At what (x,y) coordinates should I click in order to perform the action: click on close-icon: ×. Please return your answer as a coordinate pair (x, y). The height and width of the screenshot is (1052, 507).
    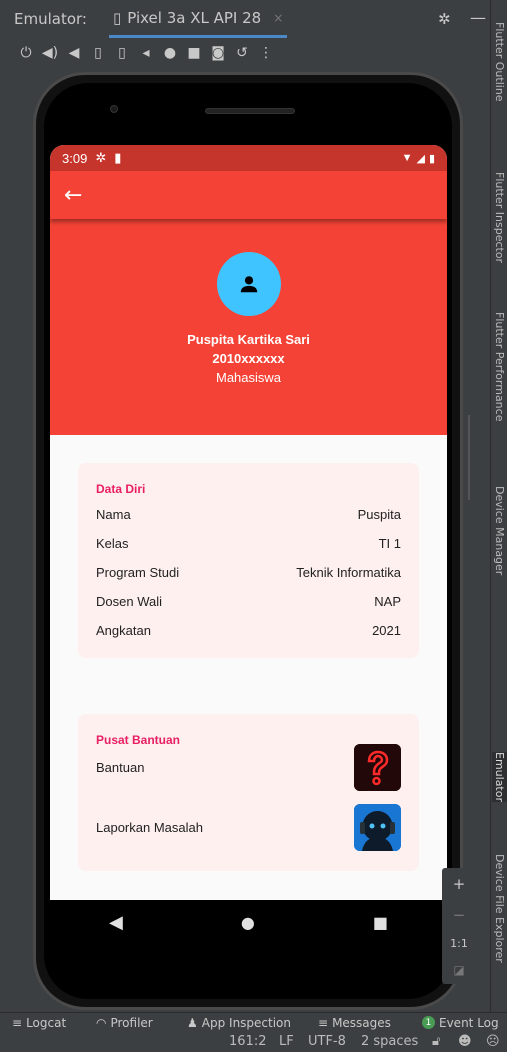
    Looking at the image, I should click on (278, 18).